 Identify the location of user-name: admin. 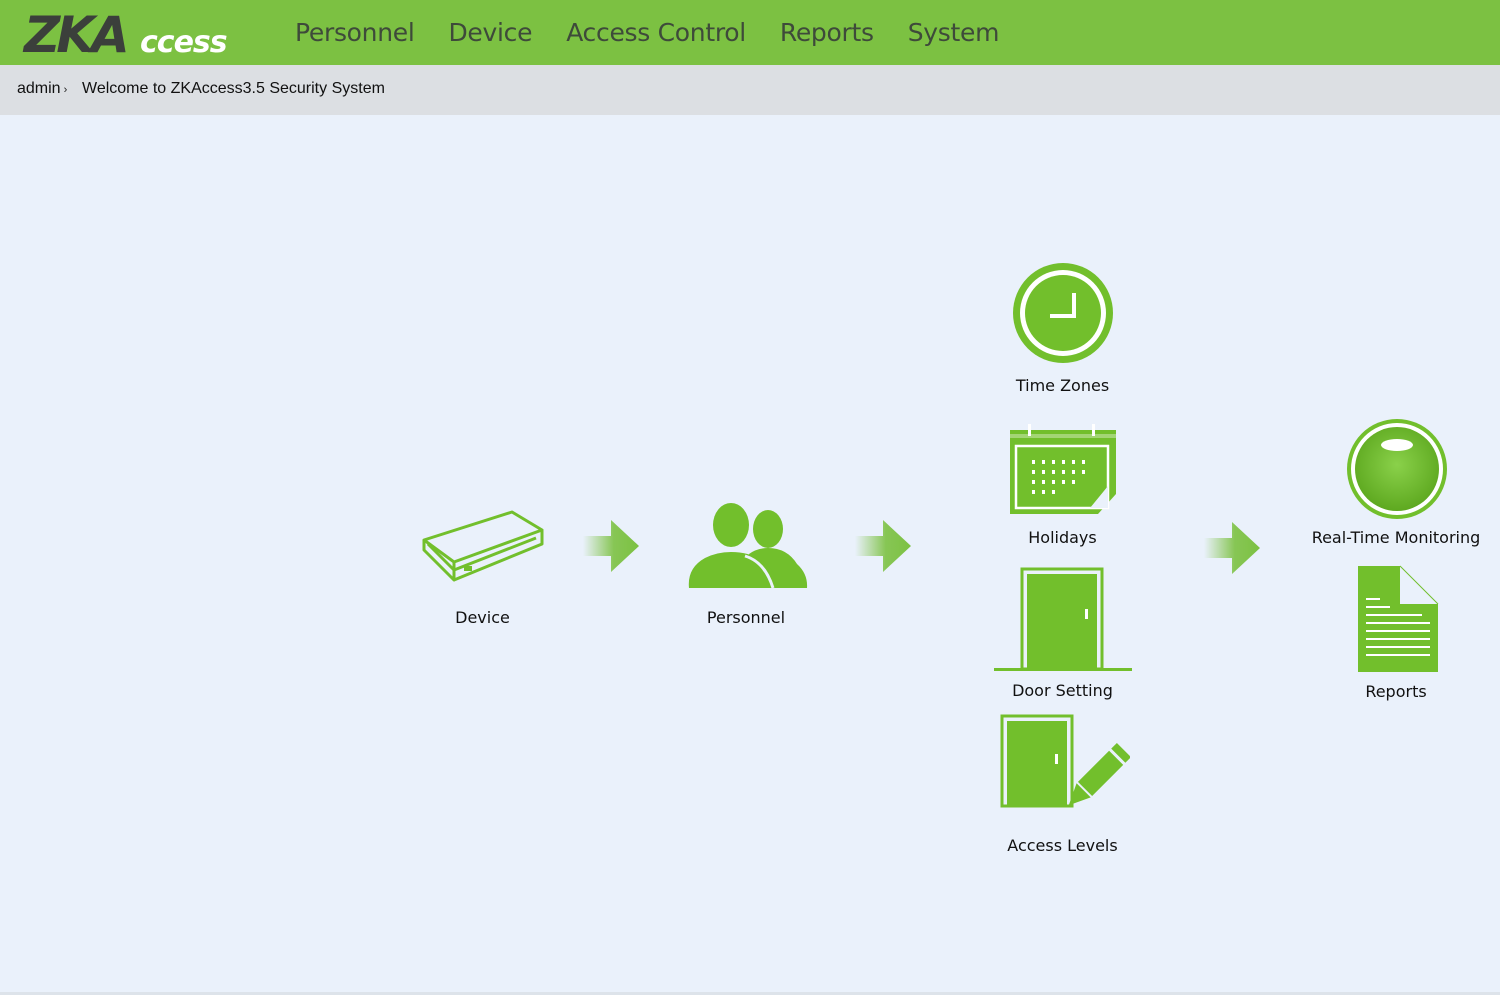
(39, 88).